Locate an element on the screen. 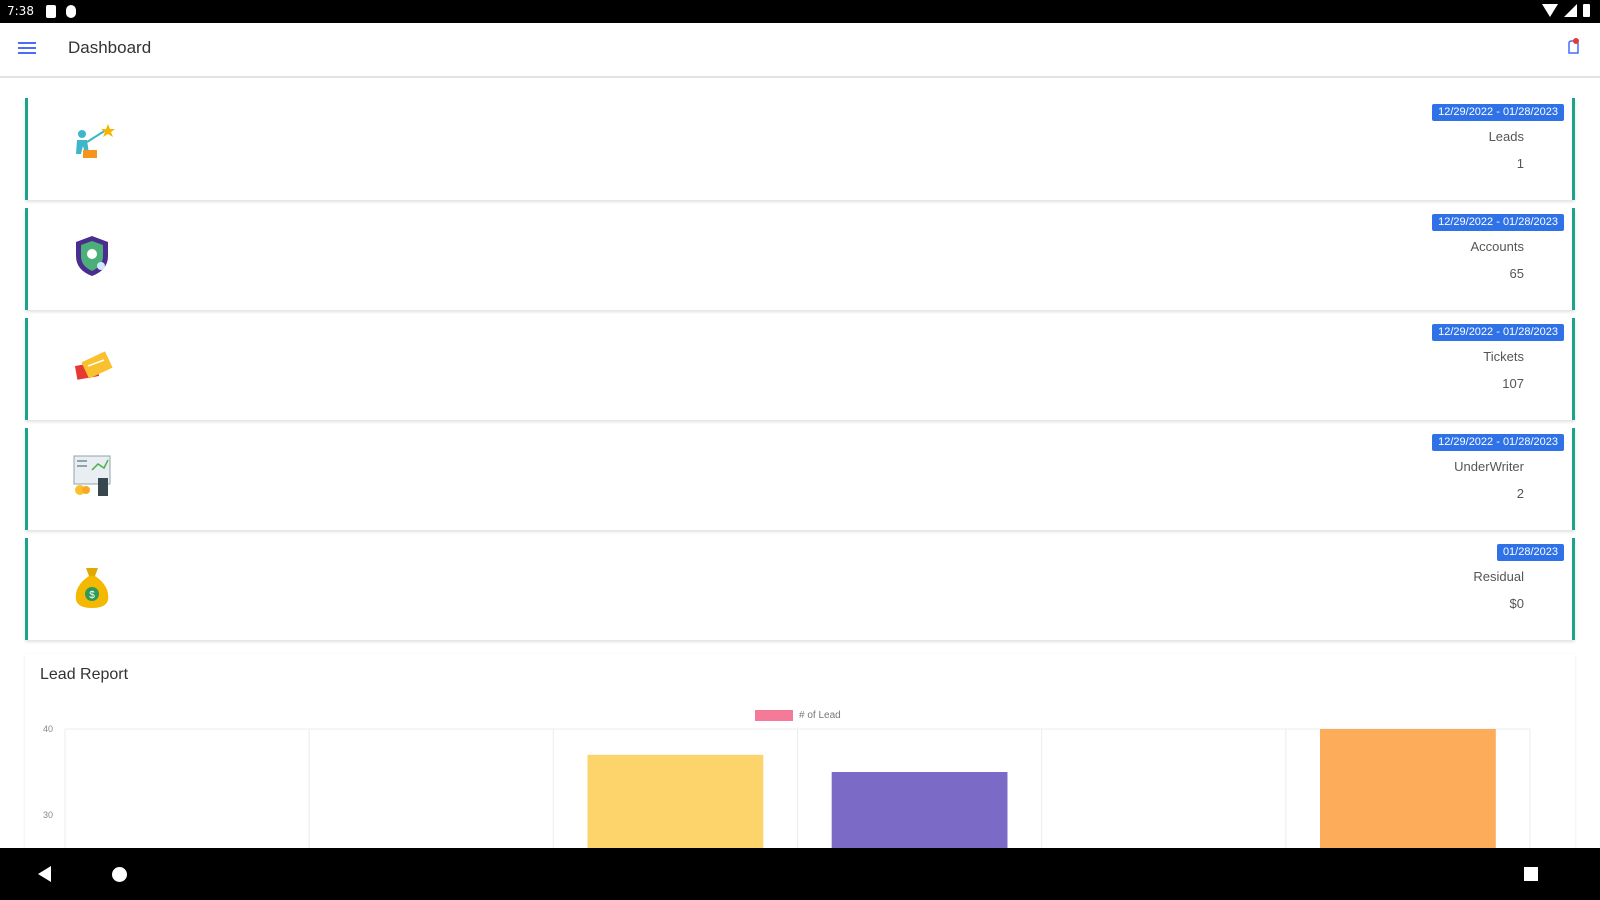  y-tick-label: 30 is located at coordinates (48, 815).